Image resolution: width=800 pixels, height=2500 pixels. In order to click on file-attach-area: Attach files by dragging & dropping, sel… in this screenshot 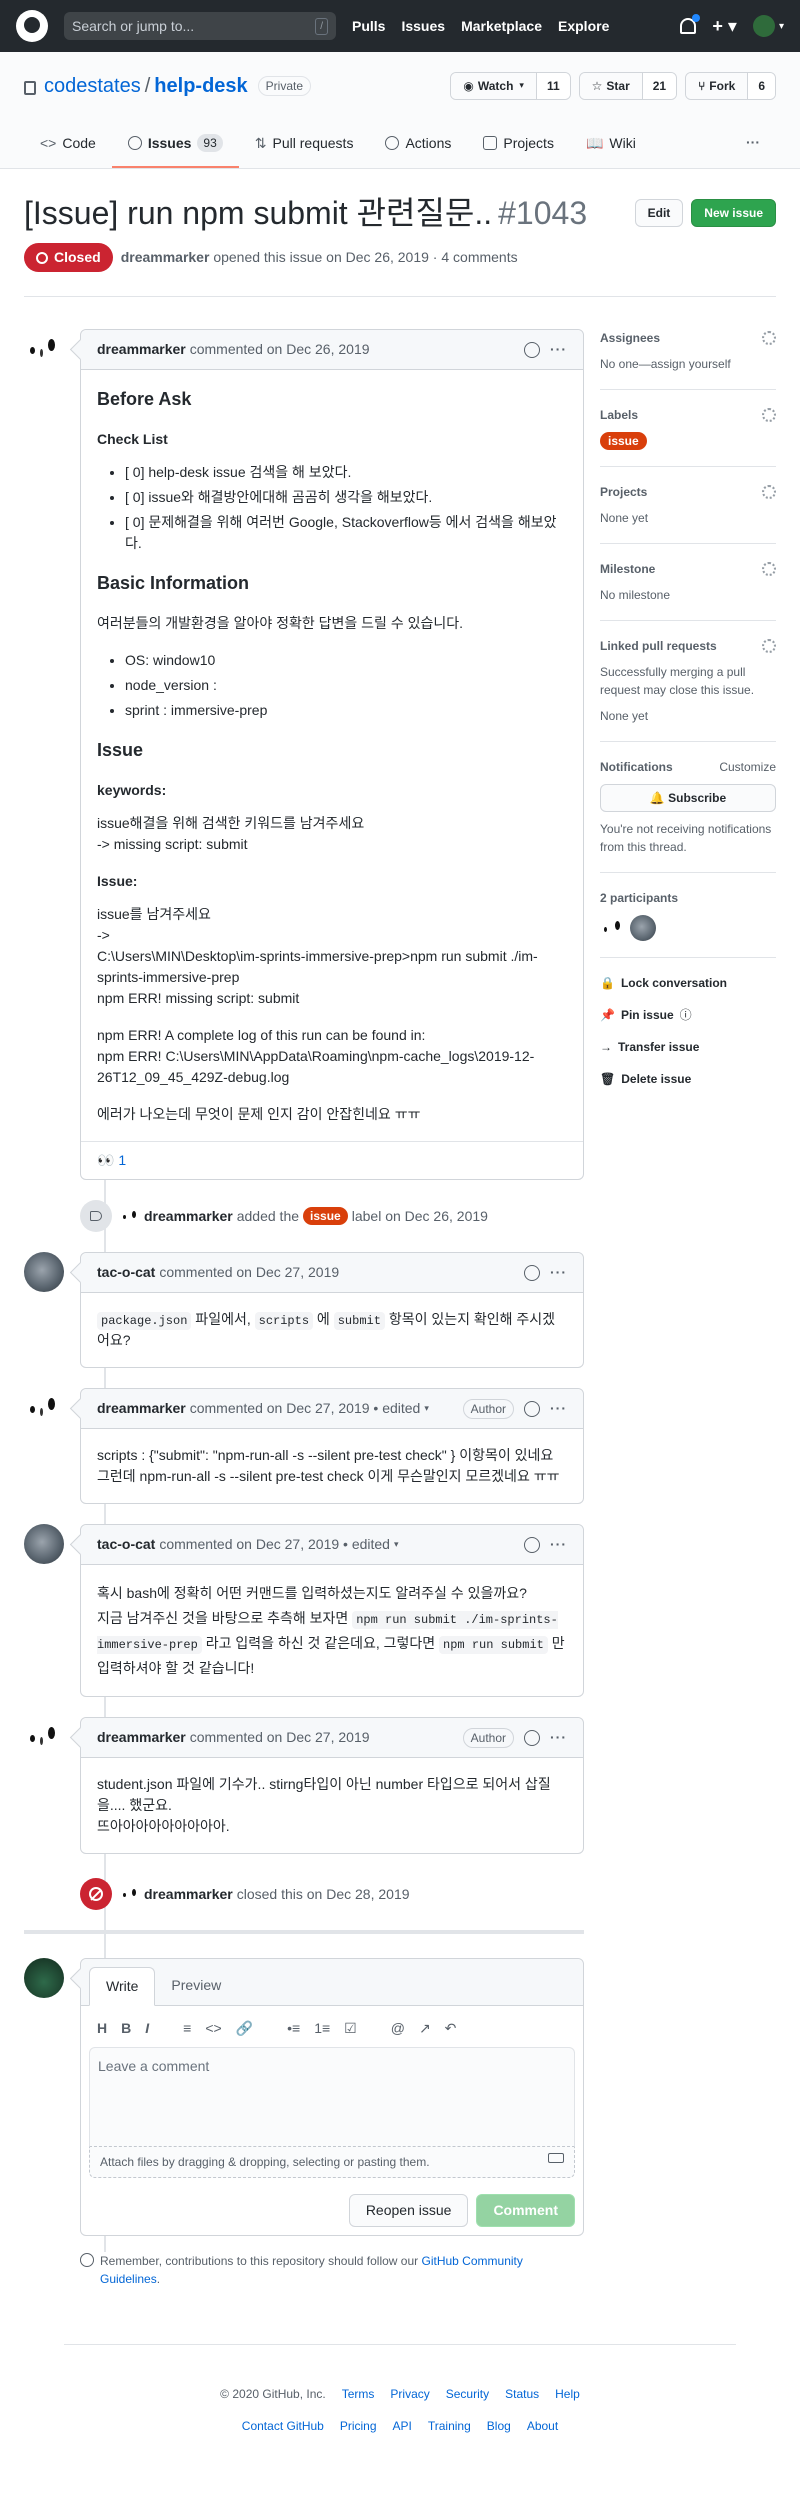, I will do `click(332, 2162)`.